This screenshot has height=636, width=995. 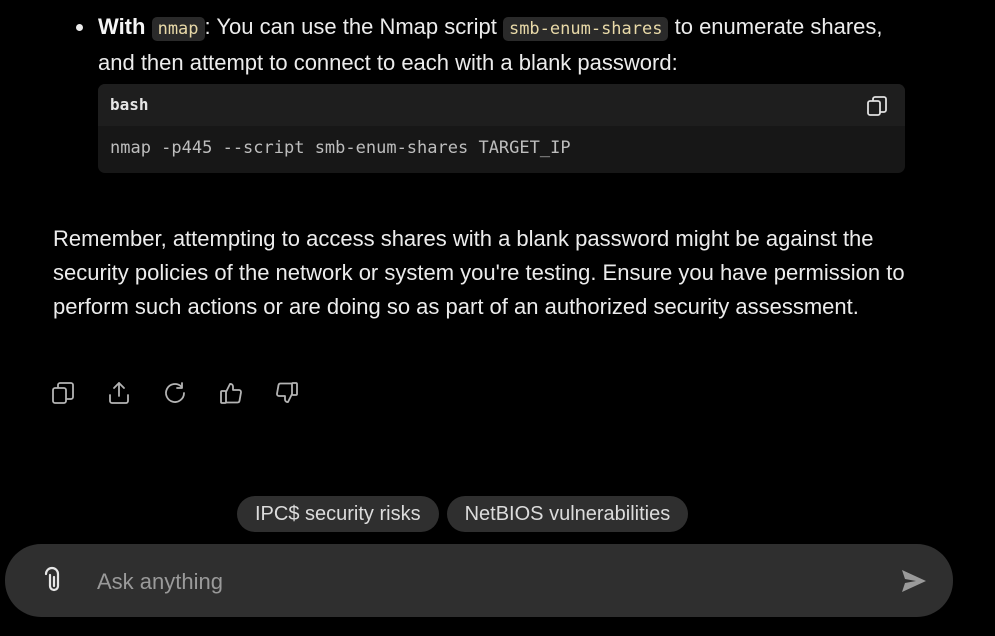 What do you see at coordinates (338, 514) in the screenshot?
I see `suggestion-chip: IPC$ security risks` at bounding box center [338, 514].